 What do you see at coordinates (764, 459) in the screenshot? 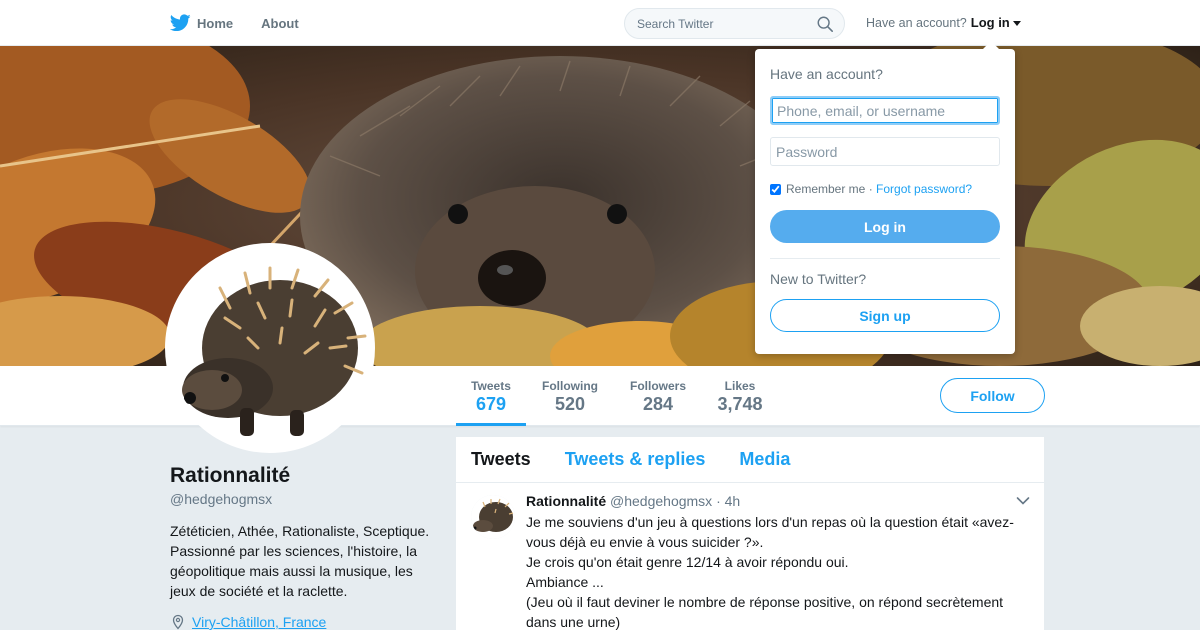
I see `tab-media: Media` at bounding box center [764, 459].